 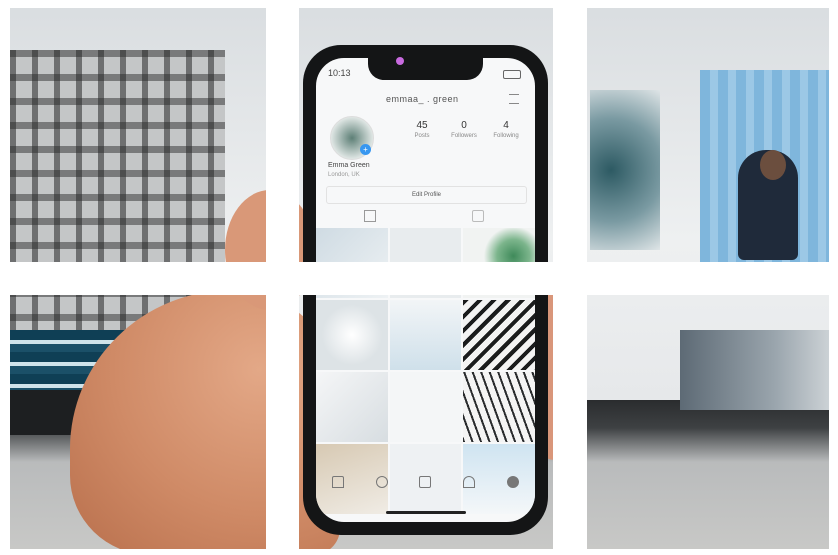 What do you see at coordinates (349, 165) in the screenshot?
I see `profile-name: Emma Green` at bounding box center [349, 165].